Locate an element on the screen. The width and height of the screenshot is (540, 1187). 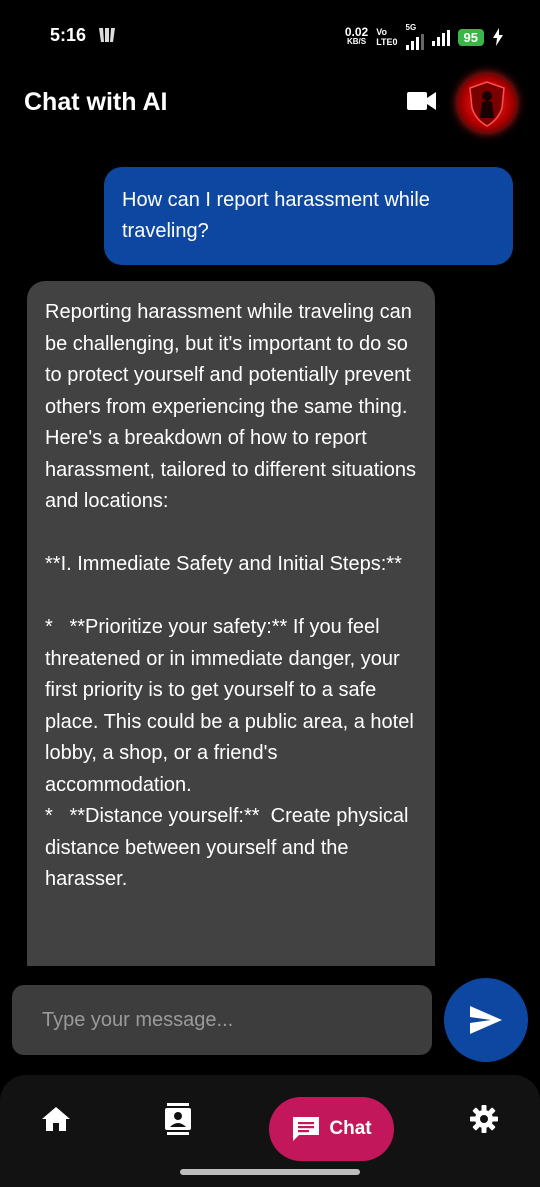
contacts-icon is located at coordinates (178, 1119).